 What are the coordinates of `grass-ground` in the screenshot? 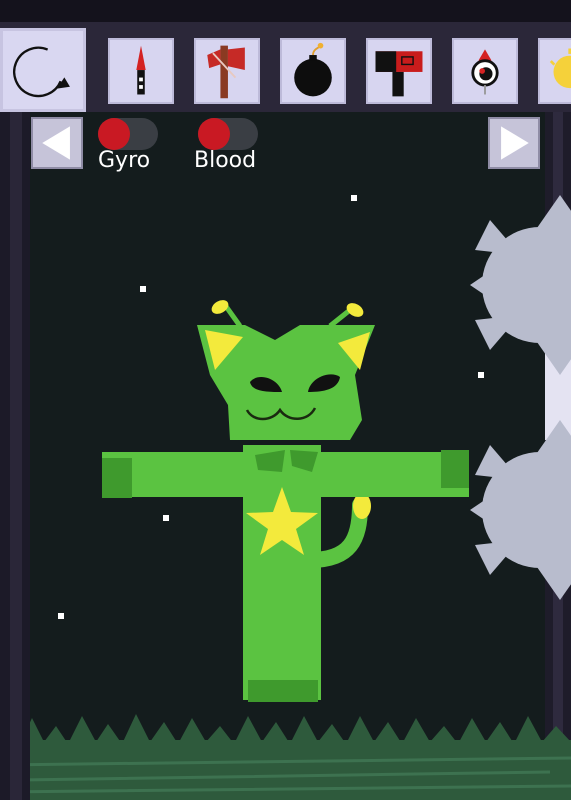 It's located at (285, 757).